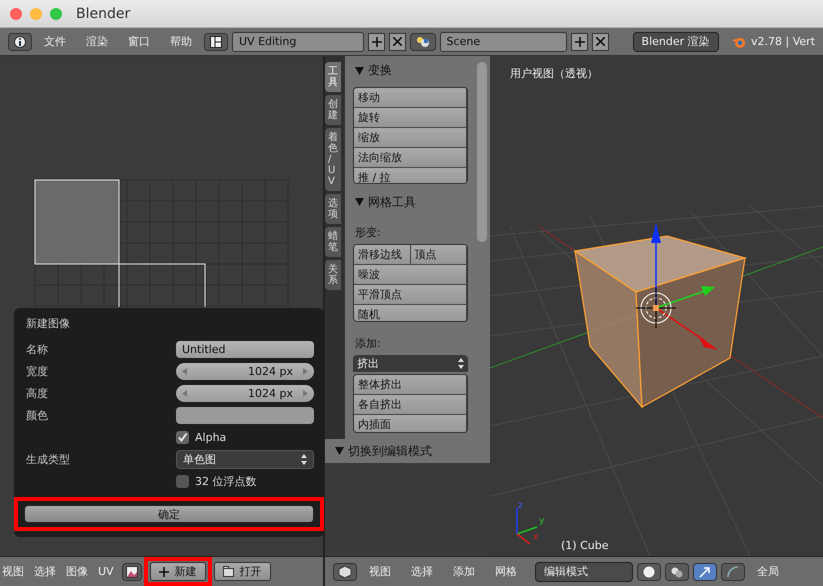 The height and width of the screenshot is (586, 823). I want to click on panel-header: 网格工具, so click(410, 204).